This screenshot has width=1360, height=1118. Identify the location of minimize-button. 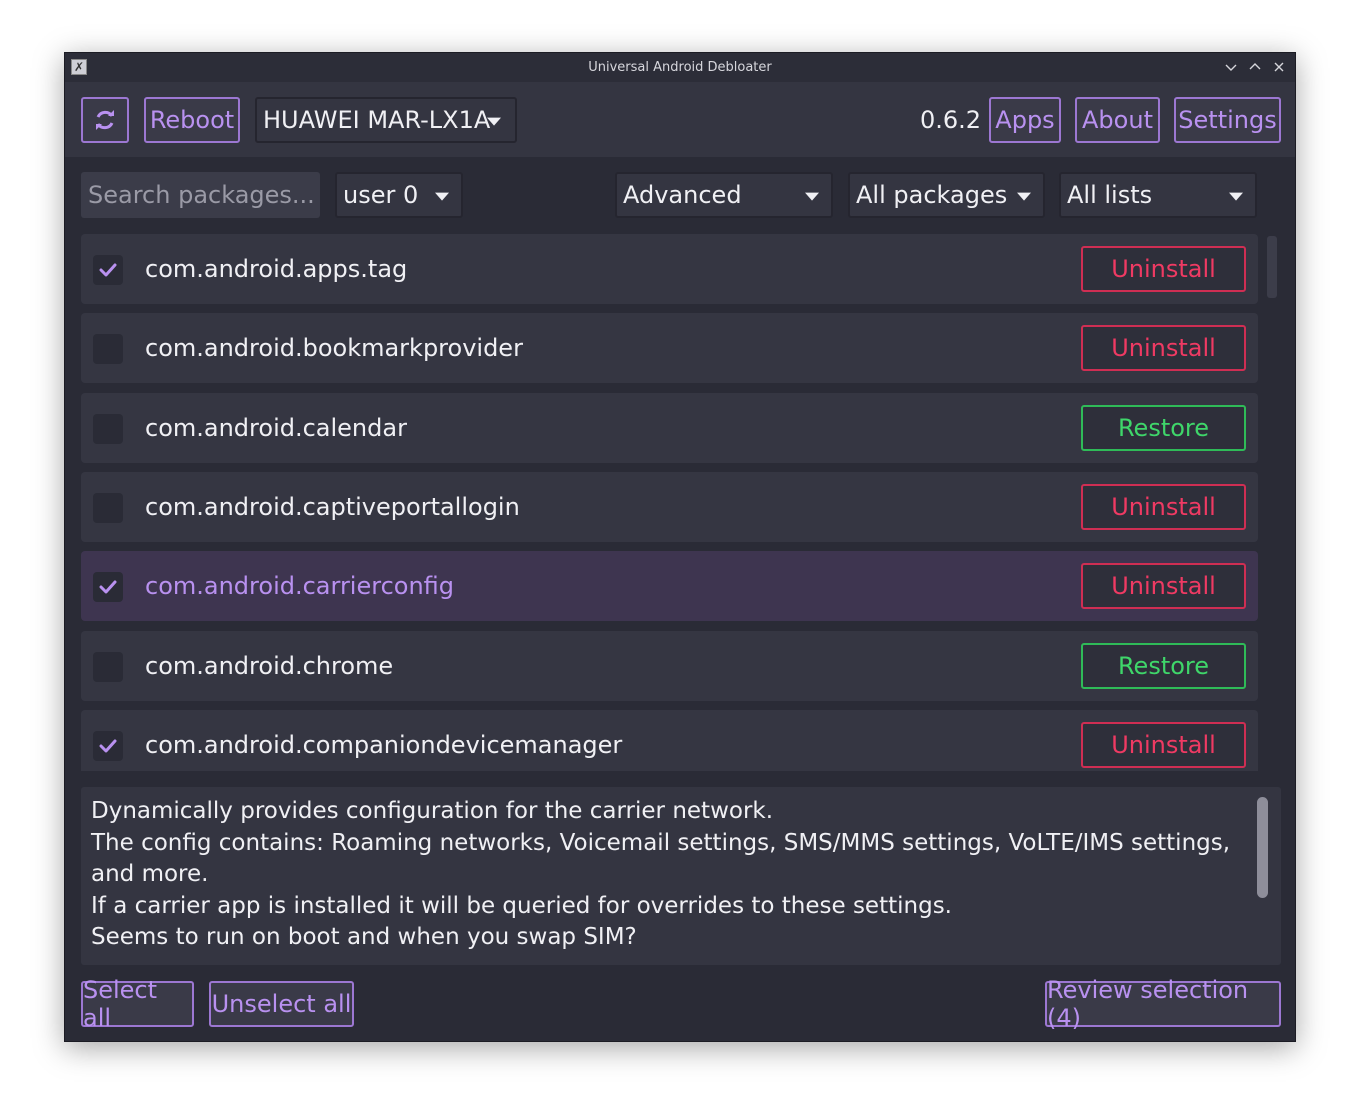
(1231, 67).